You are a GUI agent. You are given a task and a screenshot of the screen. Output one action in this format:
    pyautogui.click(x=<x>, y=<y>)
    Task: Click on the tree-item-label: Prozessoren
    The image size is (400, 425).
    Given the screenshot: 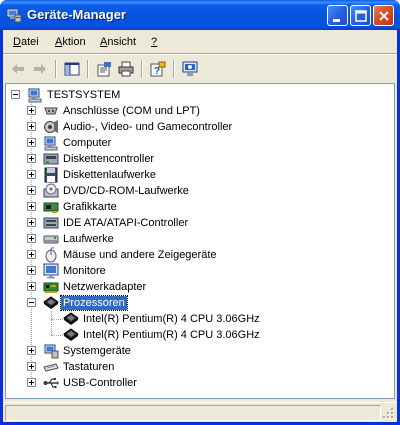 What is the action you would take?
    pyautogui.click(x=94, y=303)
    